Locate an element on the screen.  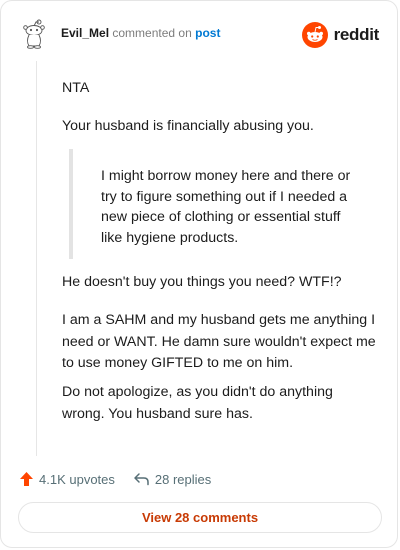
comment-actions: 4.1K upvotes 28 replies is located at coordinates (124, 479).